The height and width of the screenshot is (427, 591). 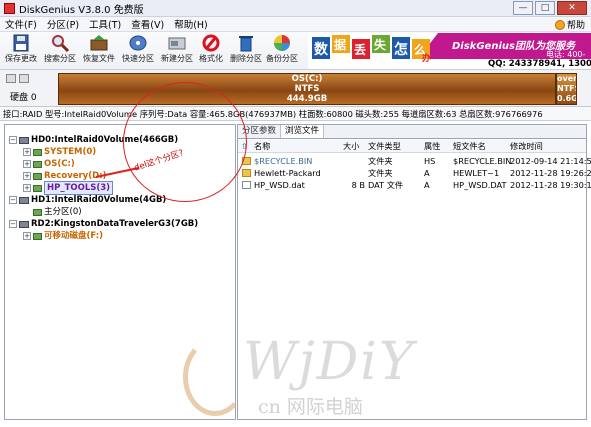 I want to click on col-size: 大小, so click(x=351, y=146).